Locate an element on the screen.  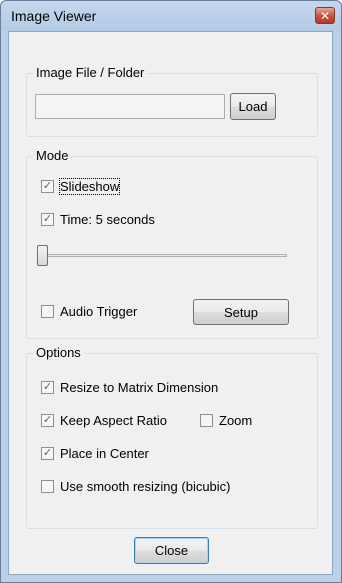
audio-trigger-checkbox-row: Audio Trigger is located at coordinates (89, 311).